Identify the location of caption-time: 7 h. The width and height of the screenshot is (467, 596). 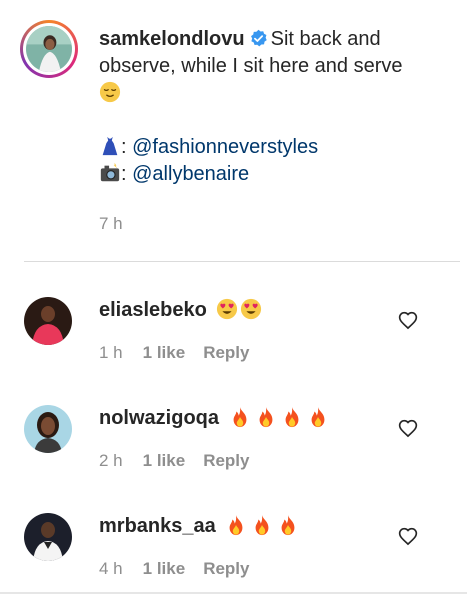
(111, 223).